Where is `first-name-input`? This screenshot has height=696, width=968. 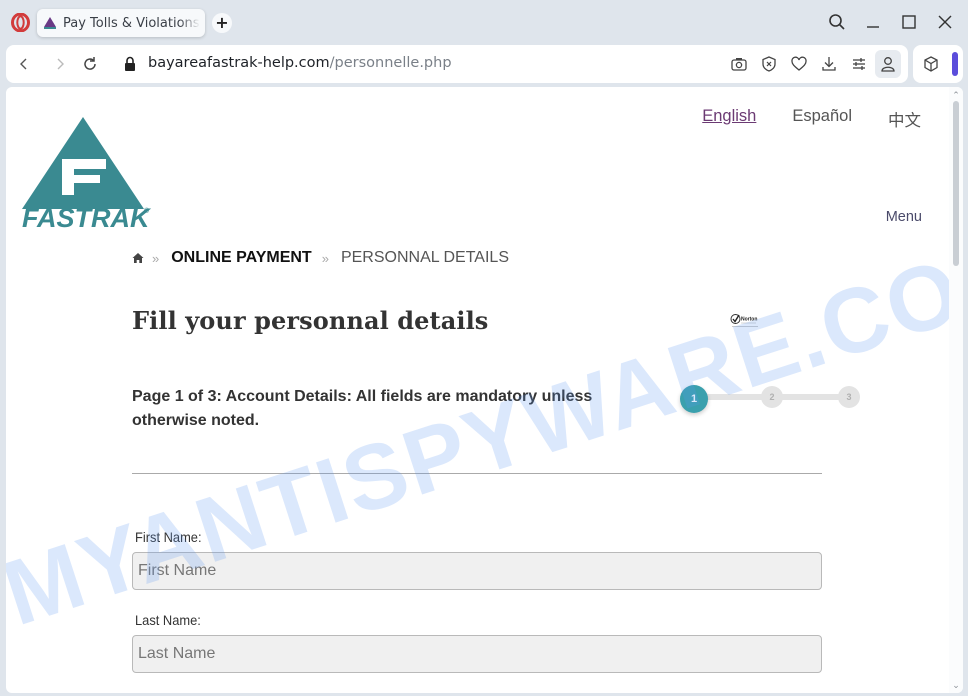
first-name-input is located at coordinates (477, 571).